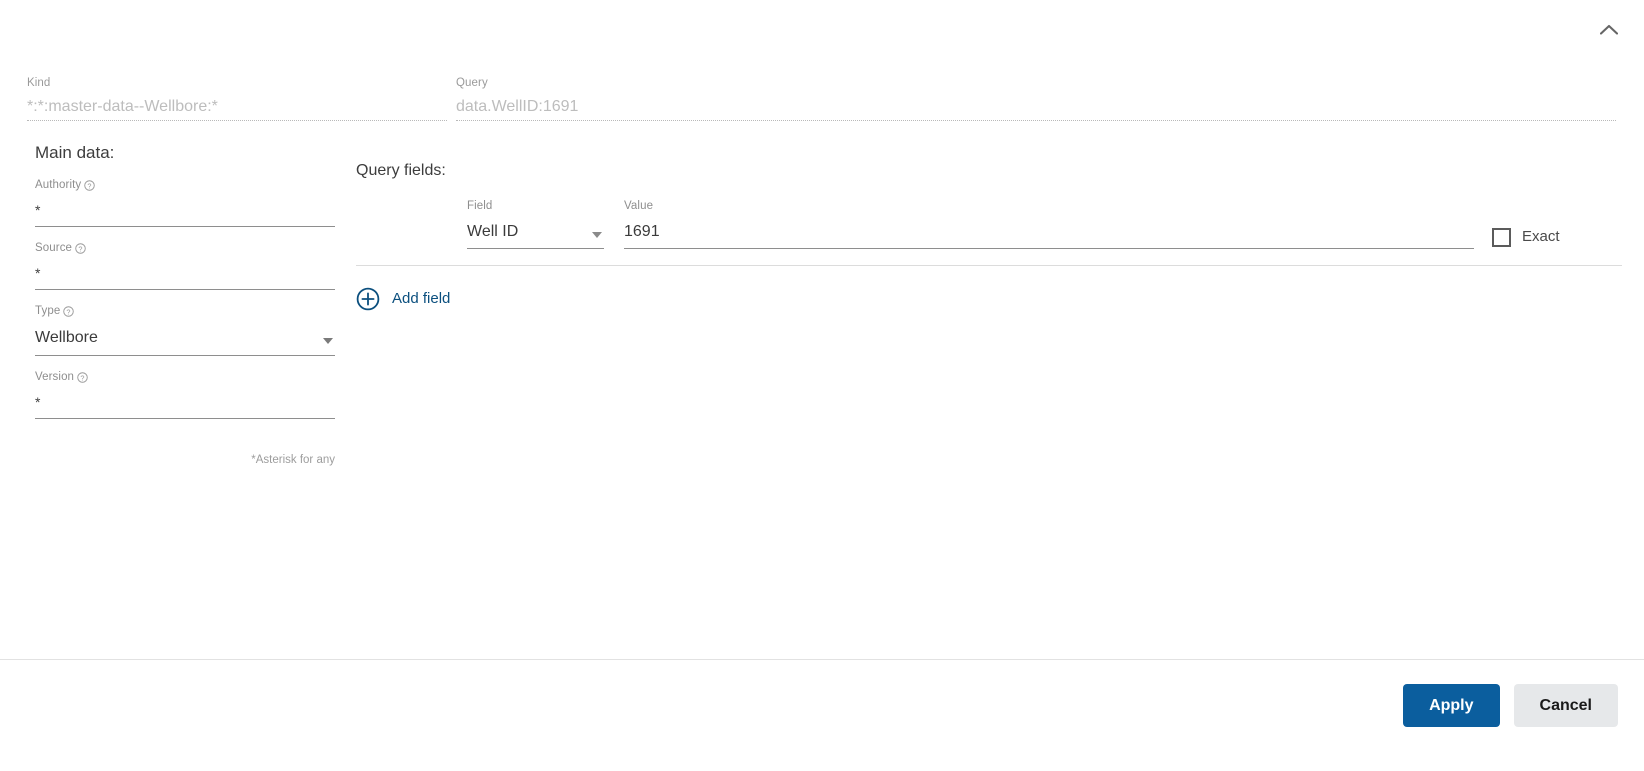 The width and height of the screenshot is (1644, 771). I want to click on source-value: *, so click(185, 273).